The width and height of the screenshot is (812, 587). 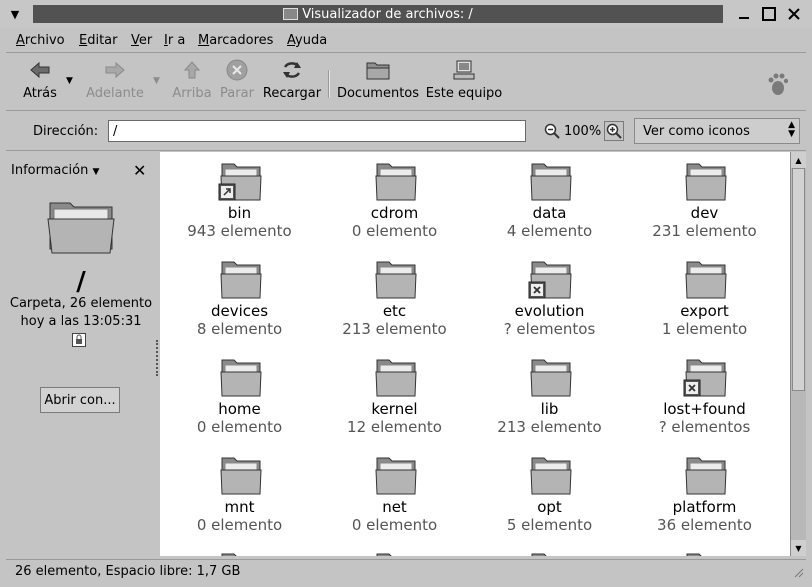 What do you see at coordinates (549, 427) in the screenshot?
I see `file-item-count: 213 elemento` at bounding box center [549, 427].